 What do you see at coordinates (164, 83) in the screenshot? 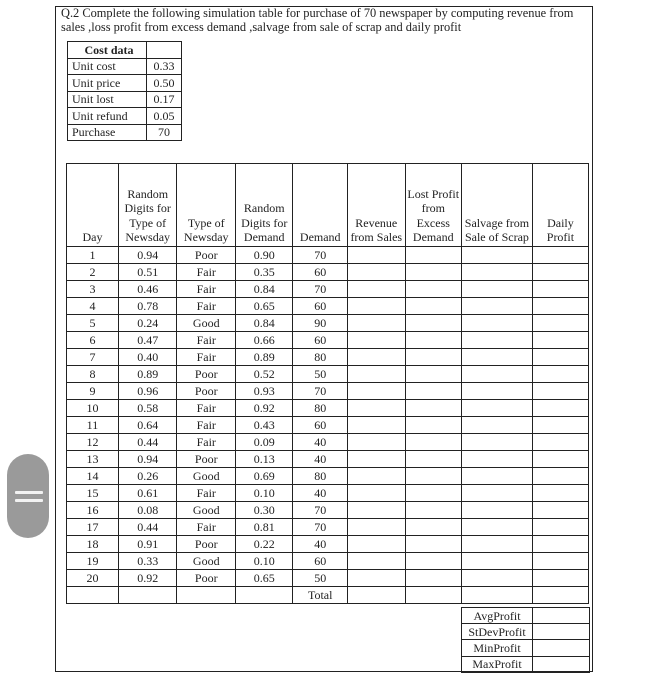
I see `cost-value: 0.50` at bounding box center [164, 83].